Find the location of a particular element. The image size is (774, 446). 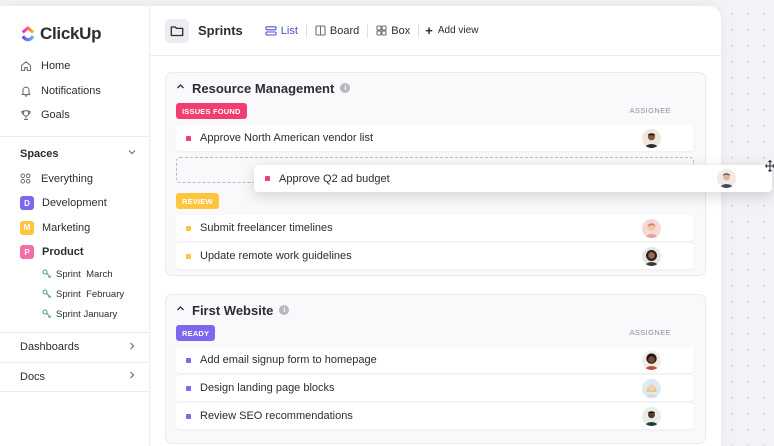

sprint-label: Sprint March is located at coordinates (84, 274).